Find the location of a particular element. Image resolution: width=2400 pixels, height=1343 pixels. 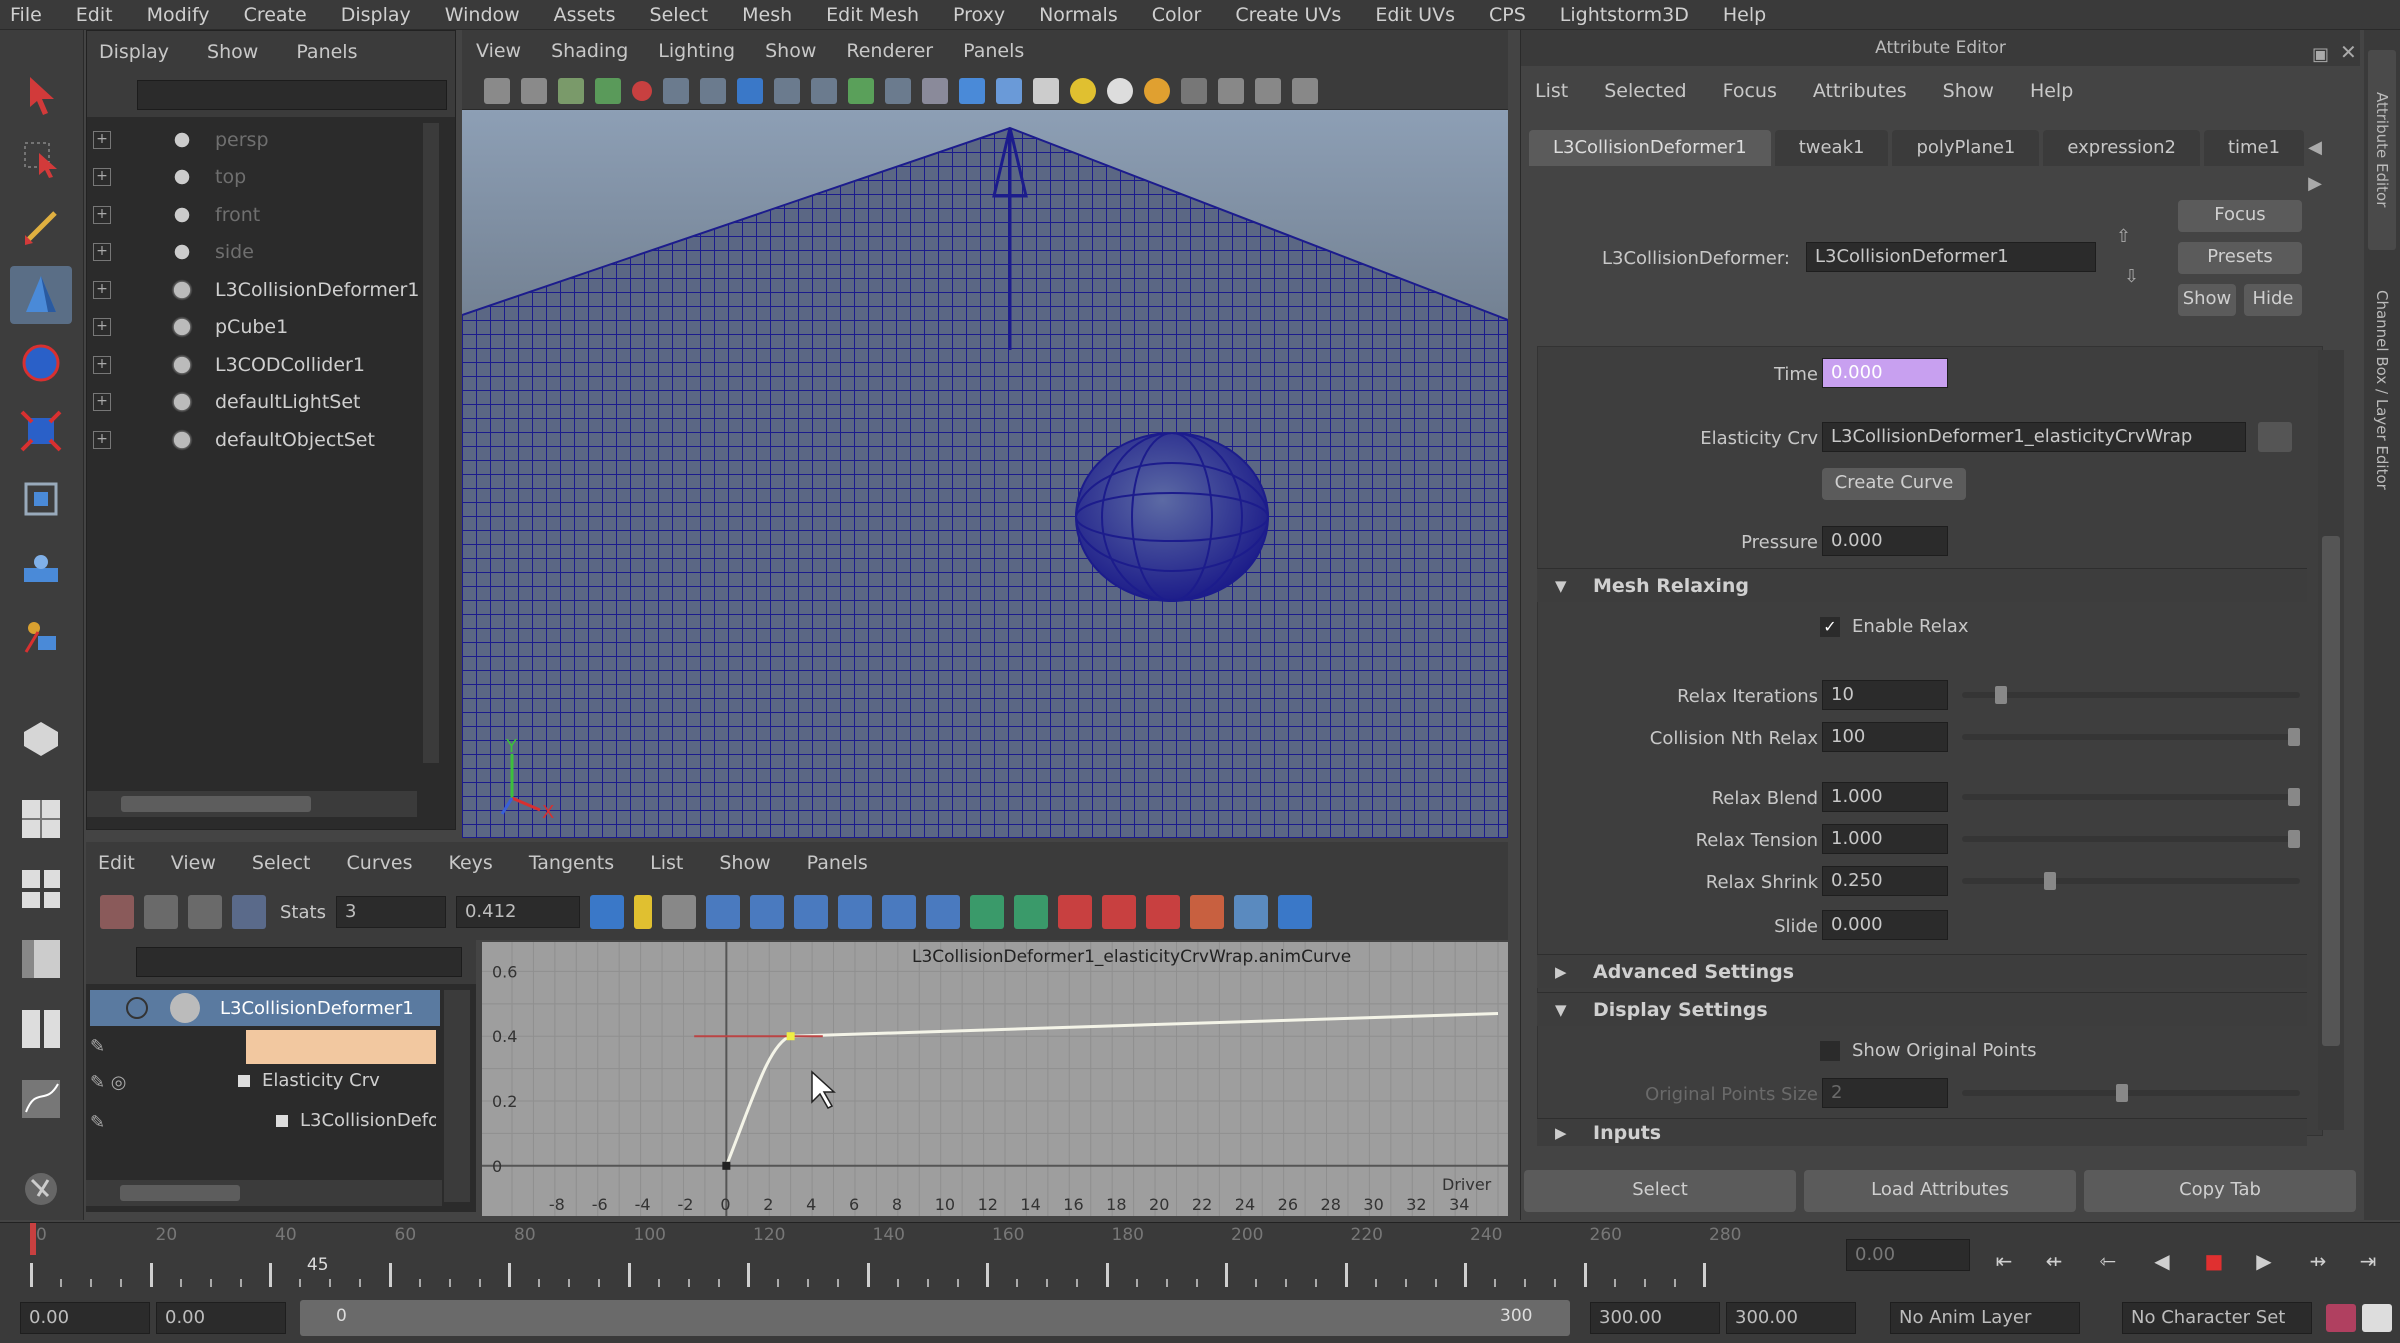

slide-field: 0.000 is located at coordinates (1885, 925).